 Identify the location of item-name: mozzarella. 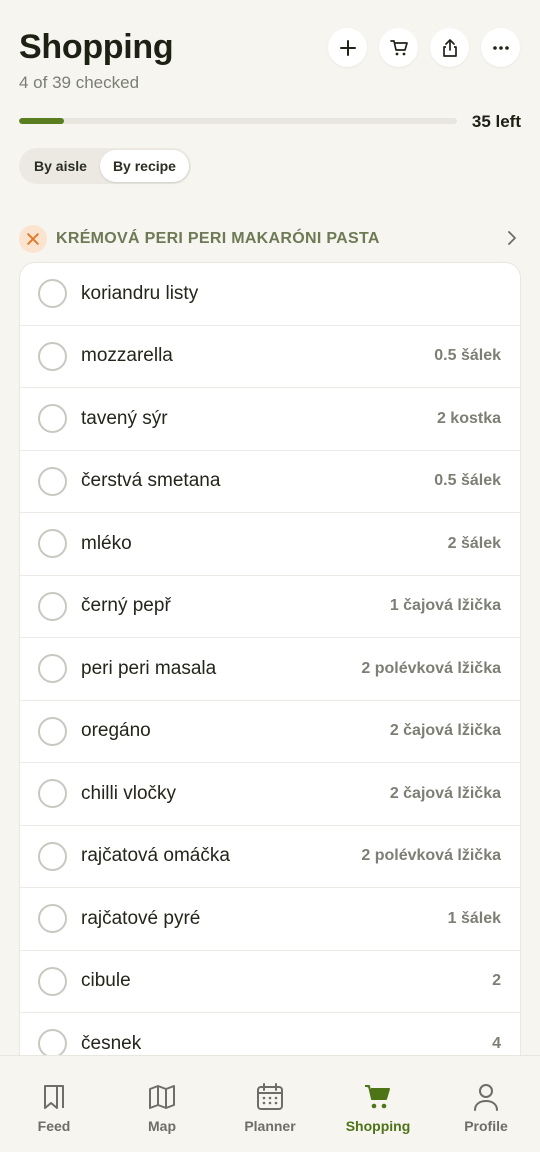
(127, 356).